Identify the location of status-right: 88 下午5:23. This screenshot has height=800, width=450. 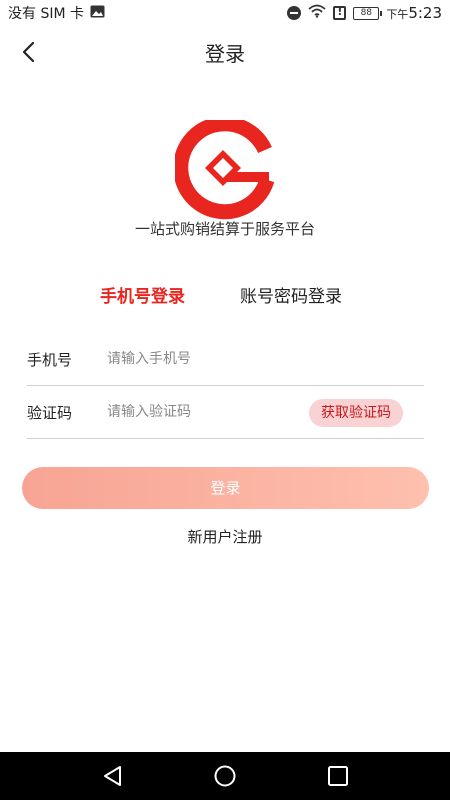
(364, 13).